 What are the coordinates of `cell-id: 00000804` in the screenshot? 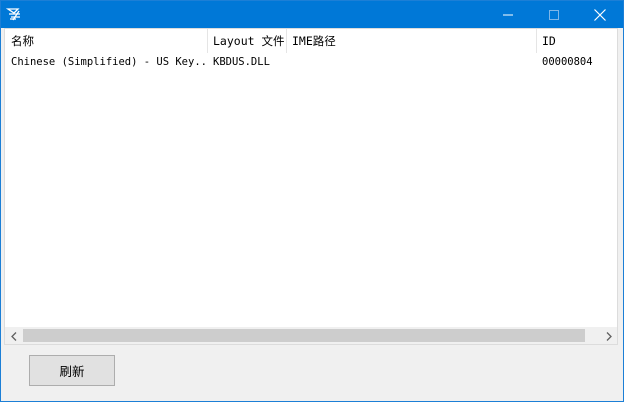 It's located at (567, 62).